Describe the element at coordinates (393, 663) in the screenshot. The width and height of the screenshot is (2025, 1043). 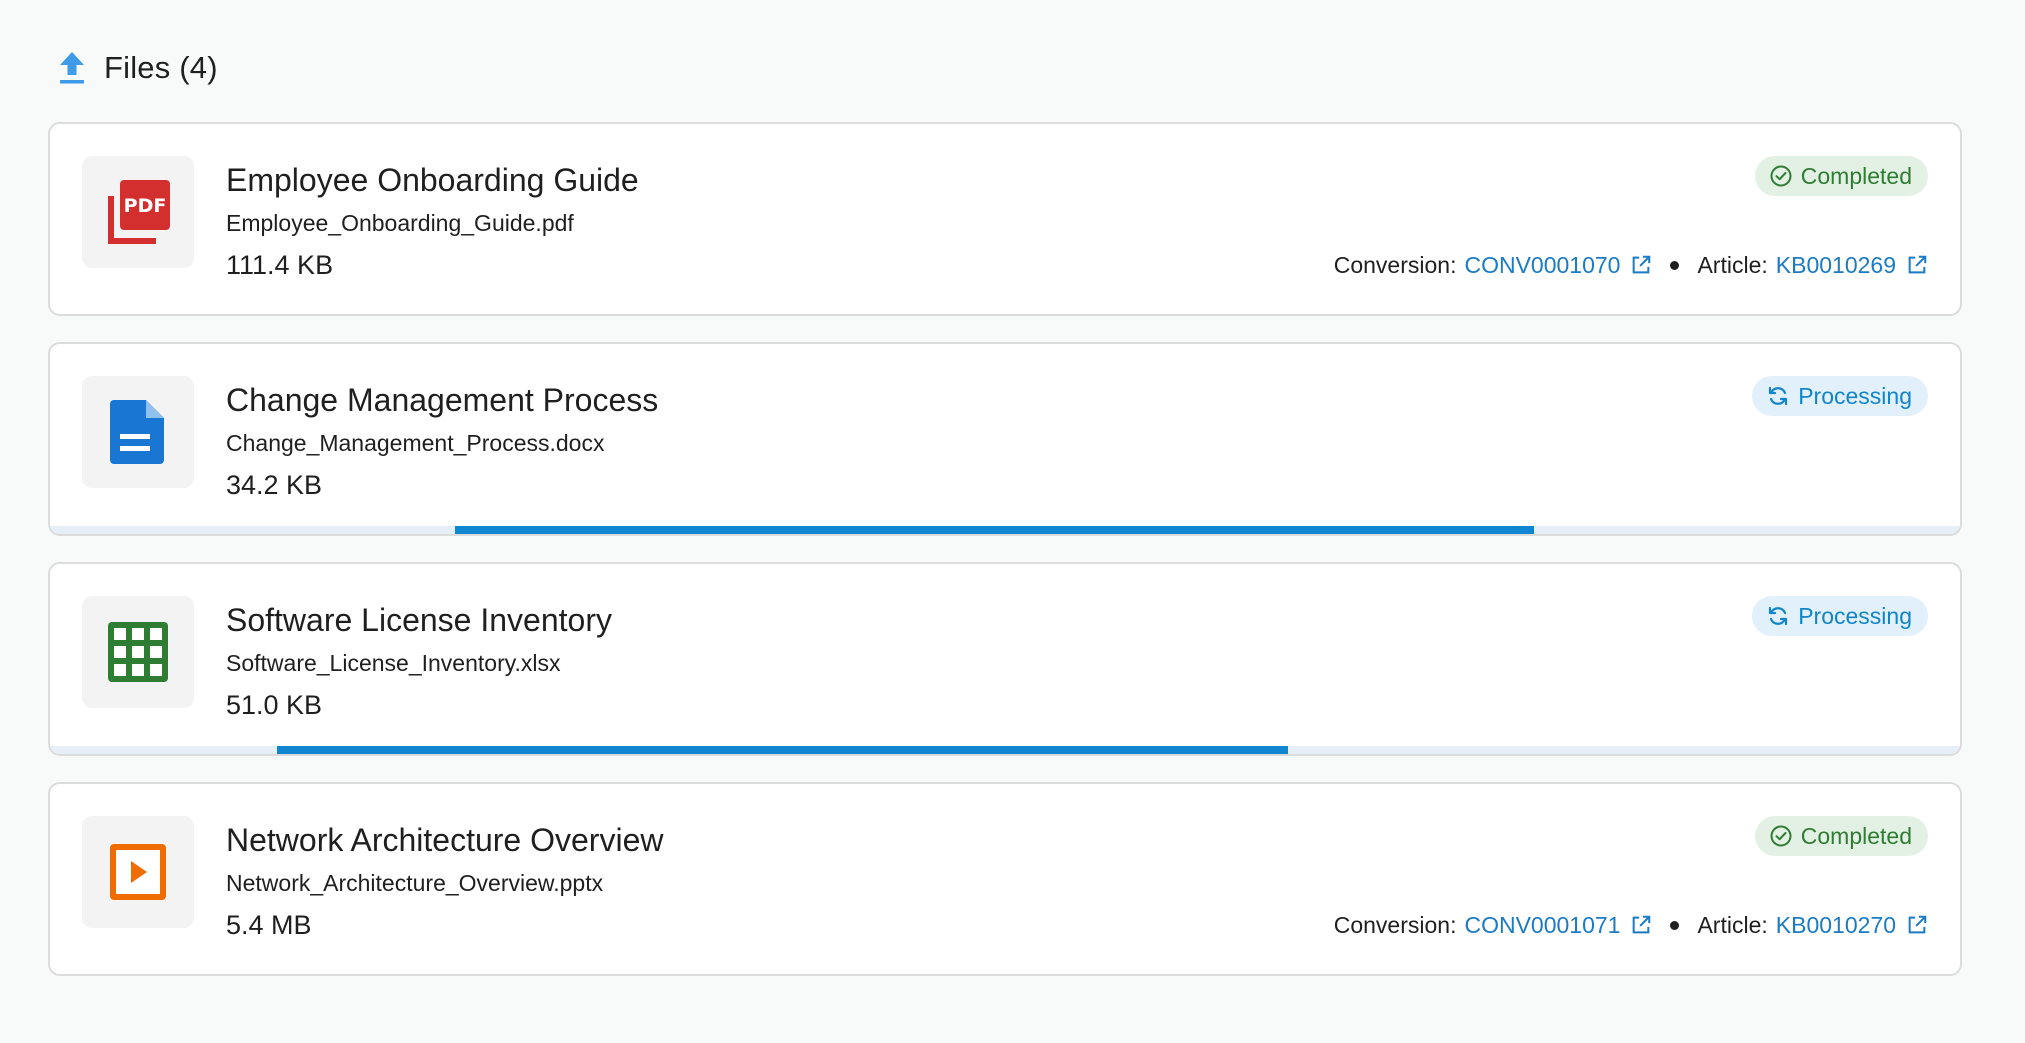
I see `file-name: Software_License_Inventory.xlsx` at that location.